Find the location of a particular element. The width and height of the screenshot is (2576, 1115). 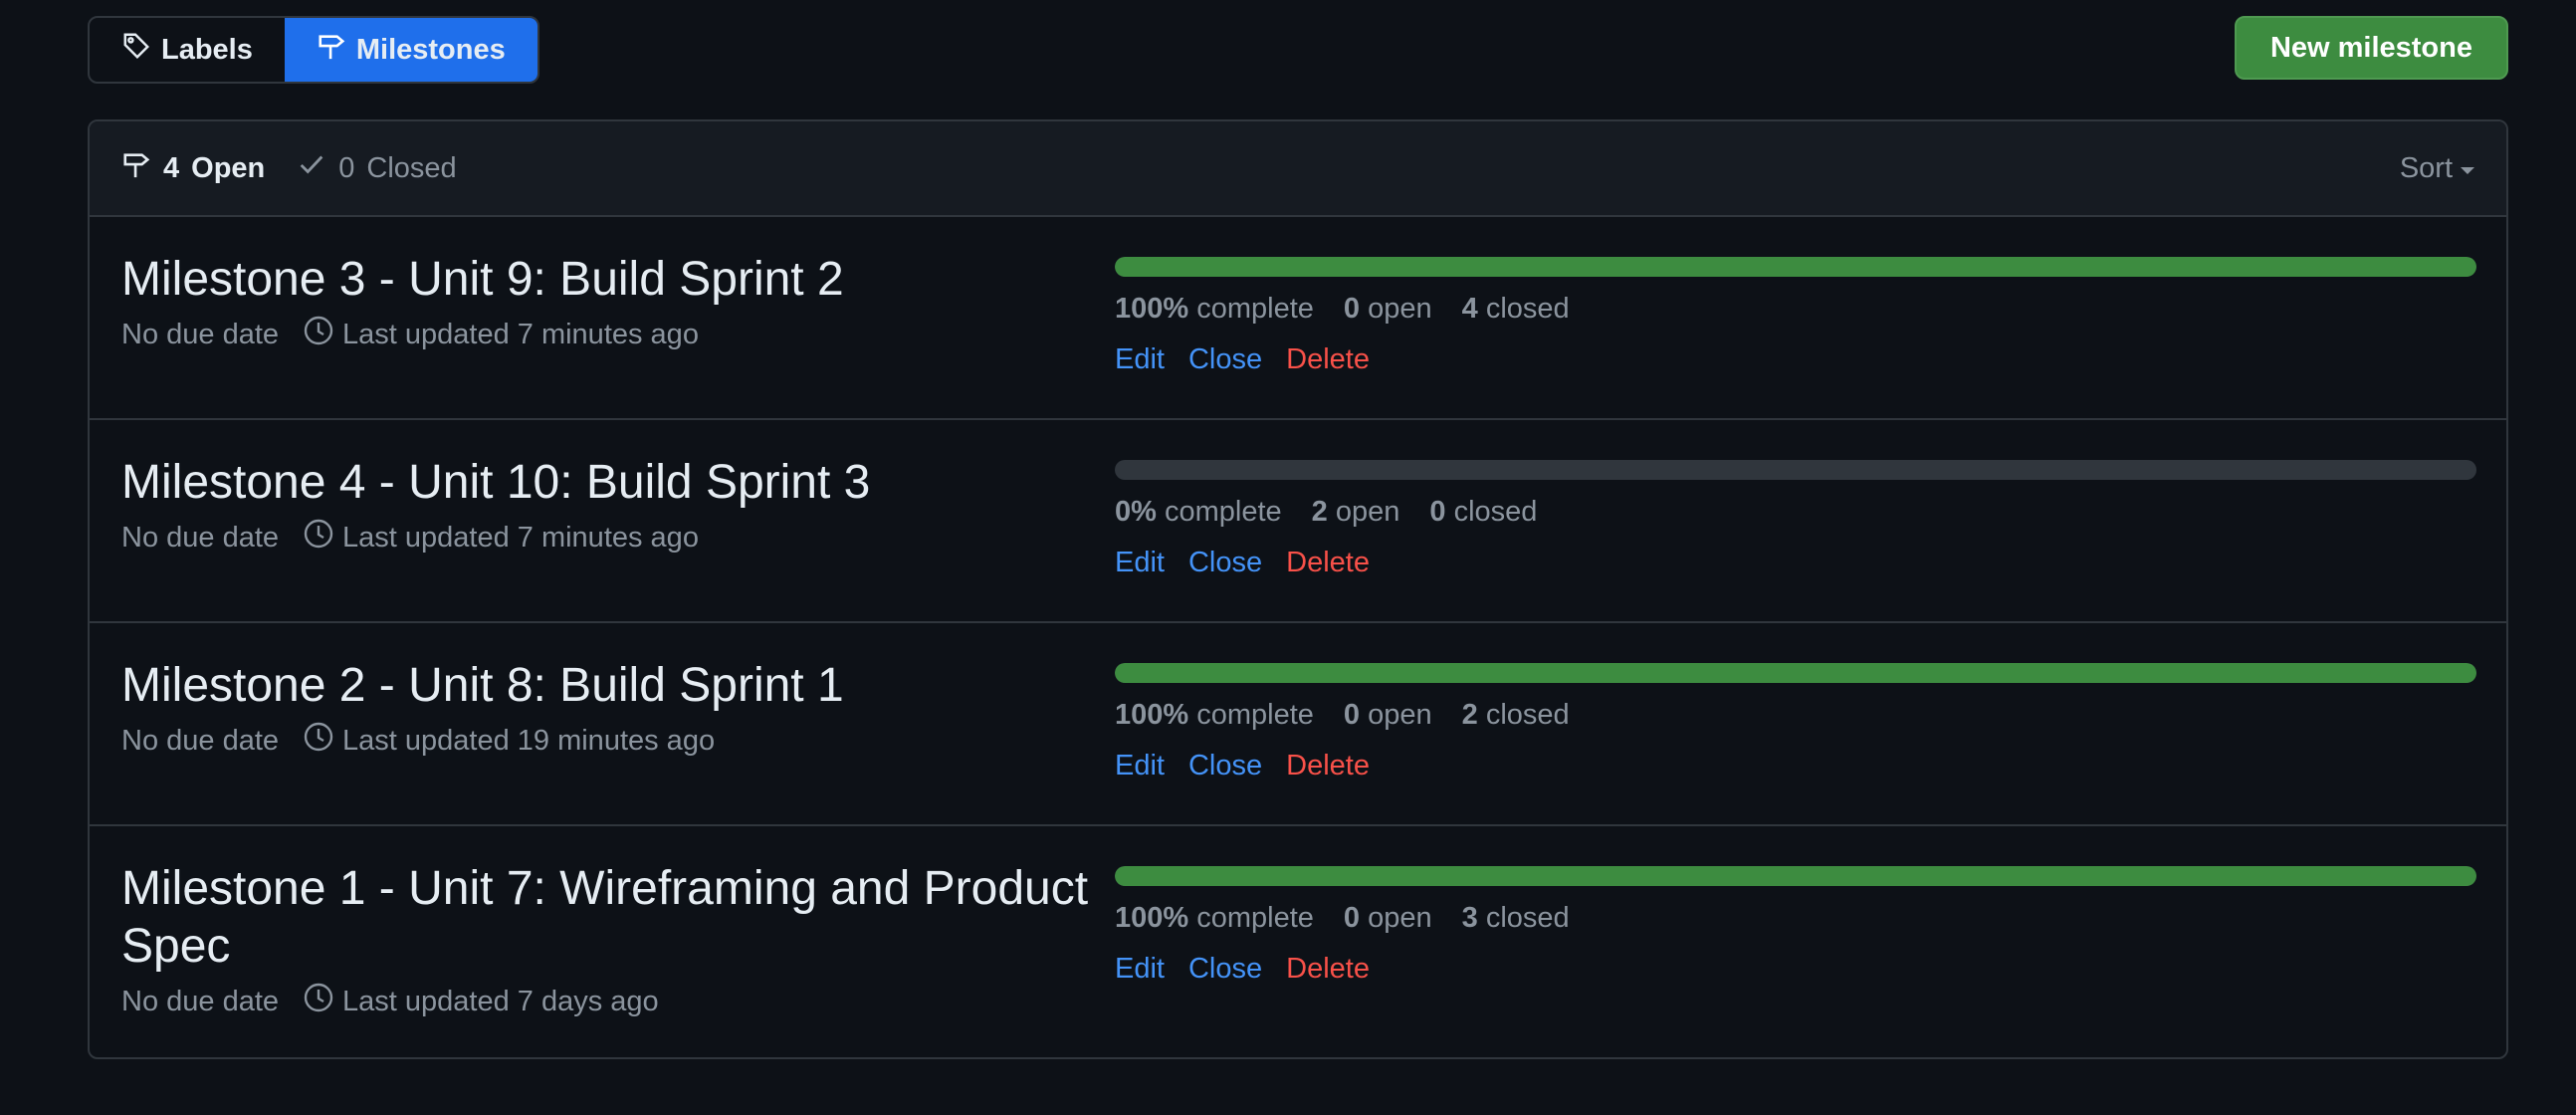

sort-label: Sort is located at coordinates (2426, 167).